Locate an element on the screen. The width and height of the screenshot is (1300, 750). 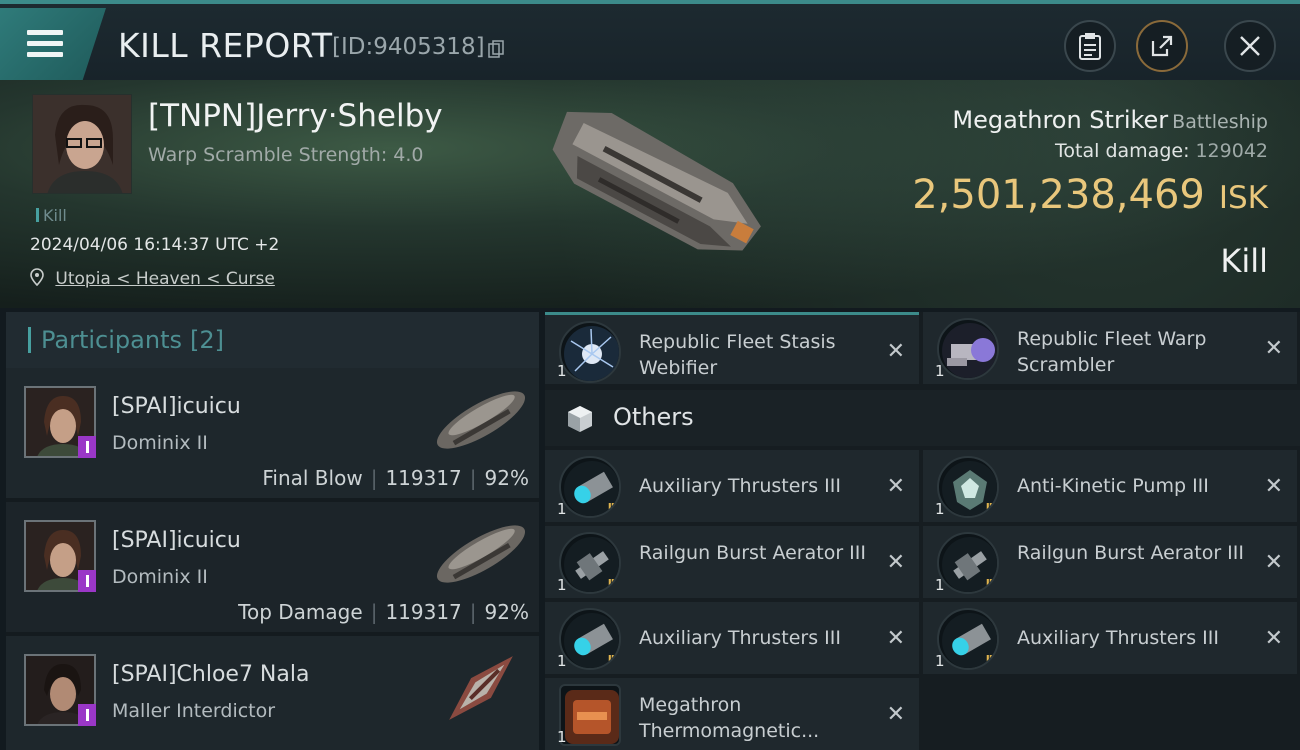
warp-scrambler-icon is located at coordinates (968, 349).